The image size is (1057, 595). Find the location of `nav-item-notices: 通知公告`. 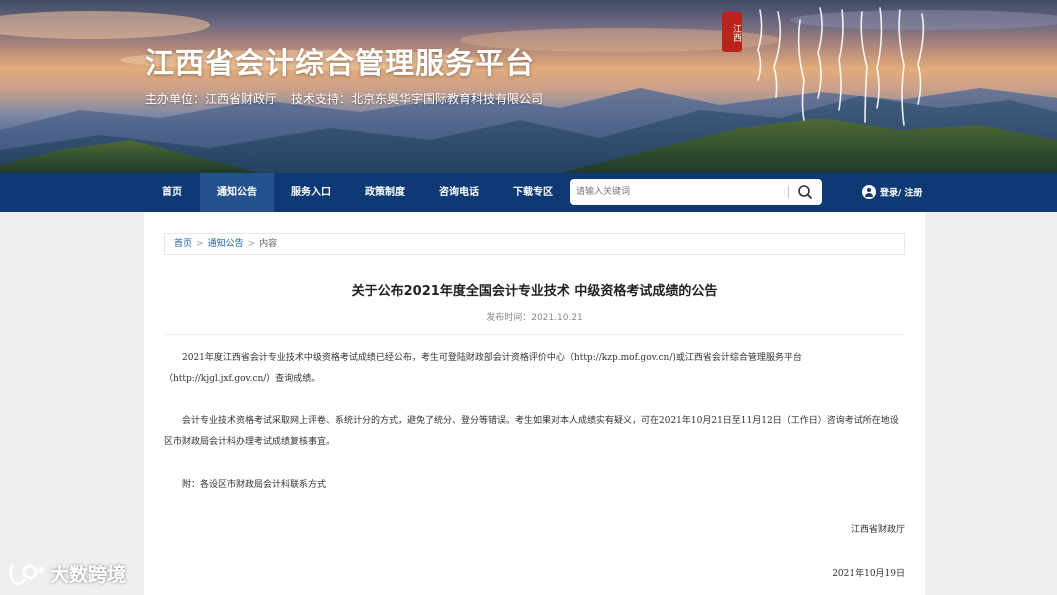

nav-item-notices: 通知公告 is located at coordinates (237, 192).